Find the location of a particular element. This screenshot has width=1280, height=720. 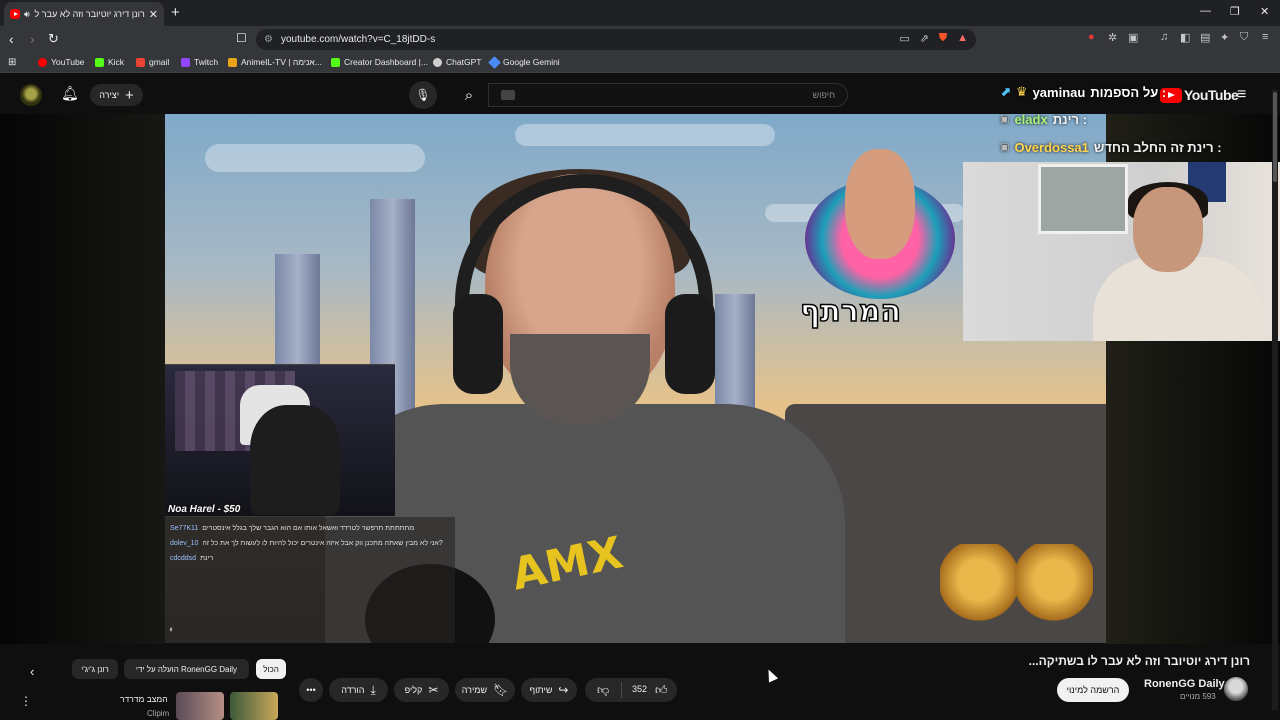

bookmark-twitch: Twitch is located at coordinates (199, 62).